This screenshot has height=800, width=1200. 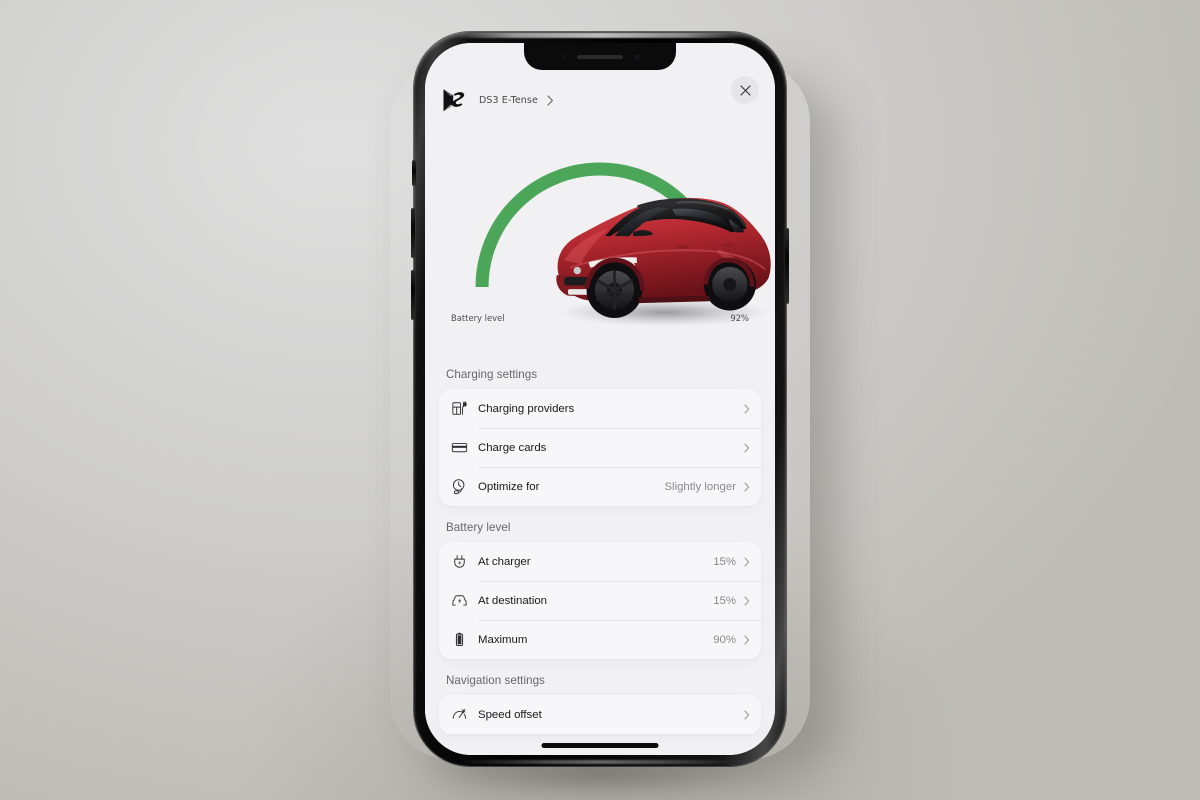 I want to click on section-title-battery-level: Battery level, so click(x=478, y=527).